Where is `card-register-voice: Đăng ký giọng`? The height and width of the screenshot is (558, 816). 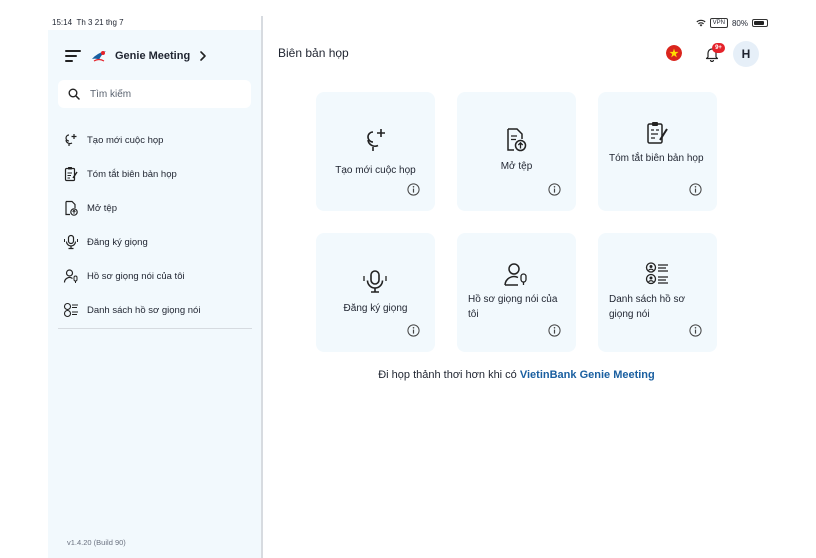
card-register-voice: Đăng ký giọng is located at coordinates (375, 292).